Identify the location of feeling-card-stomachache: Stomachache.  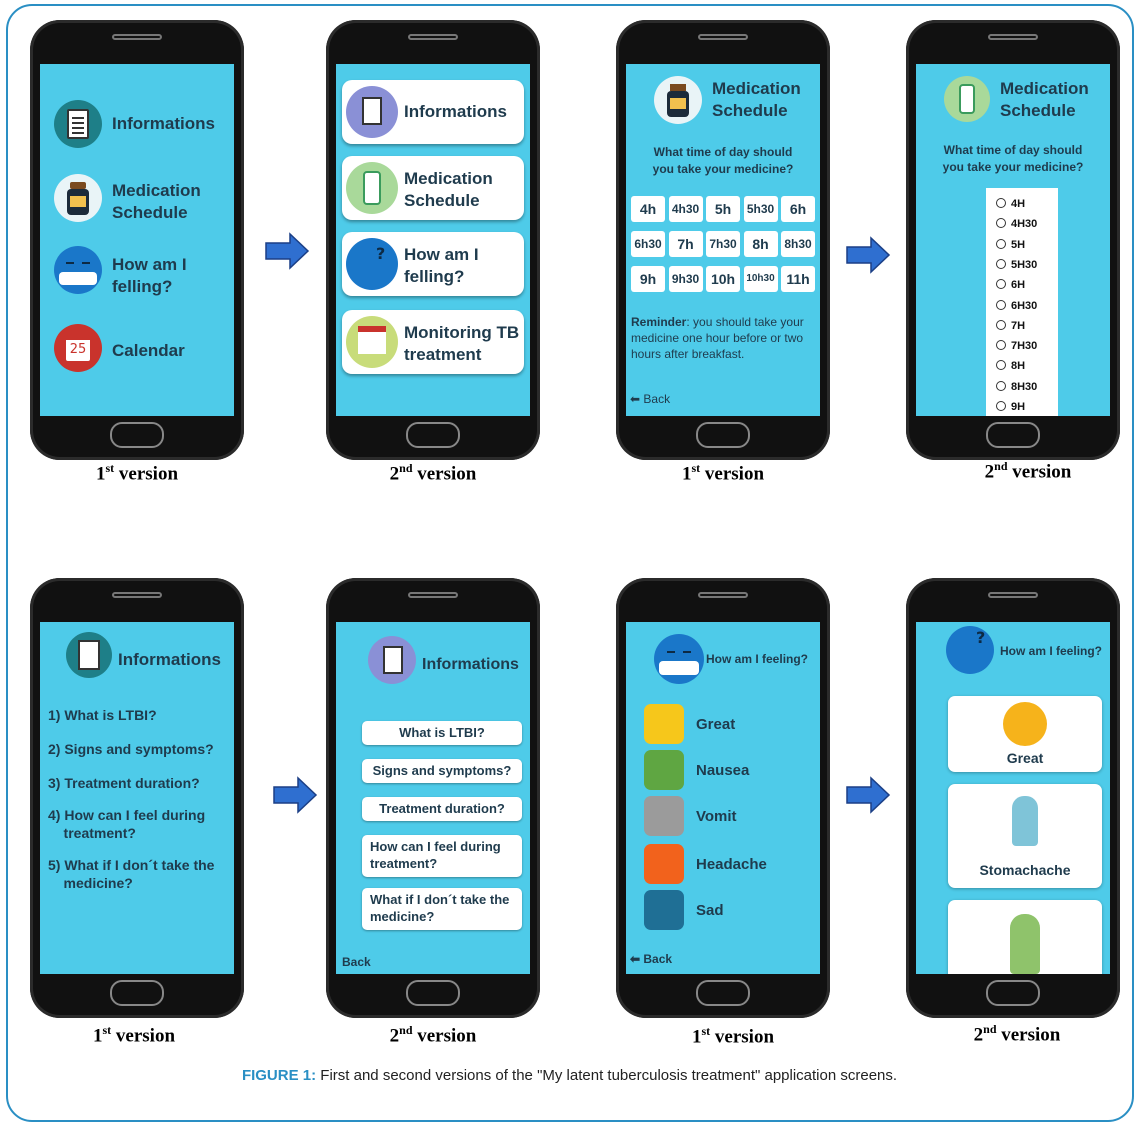
(1025, 836).